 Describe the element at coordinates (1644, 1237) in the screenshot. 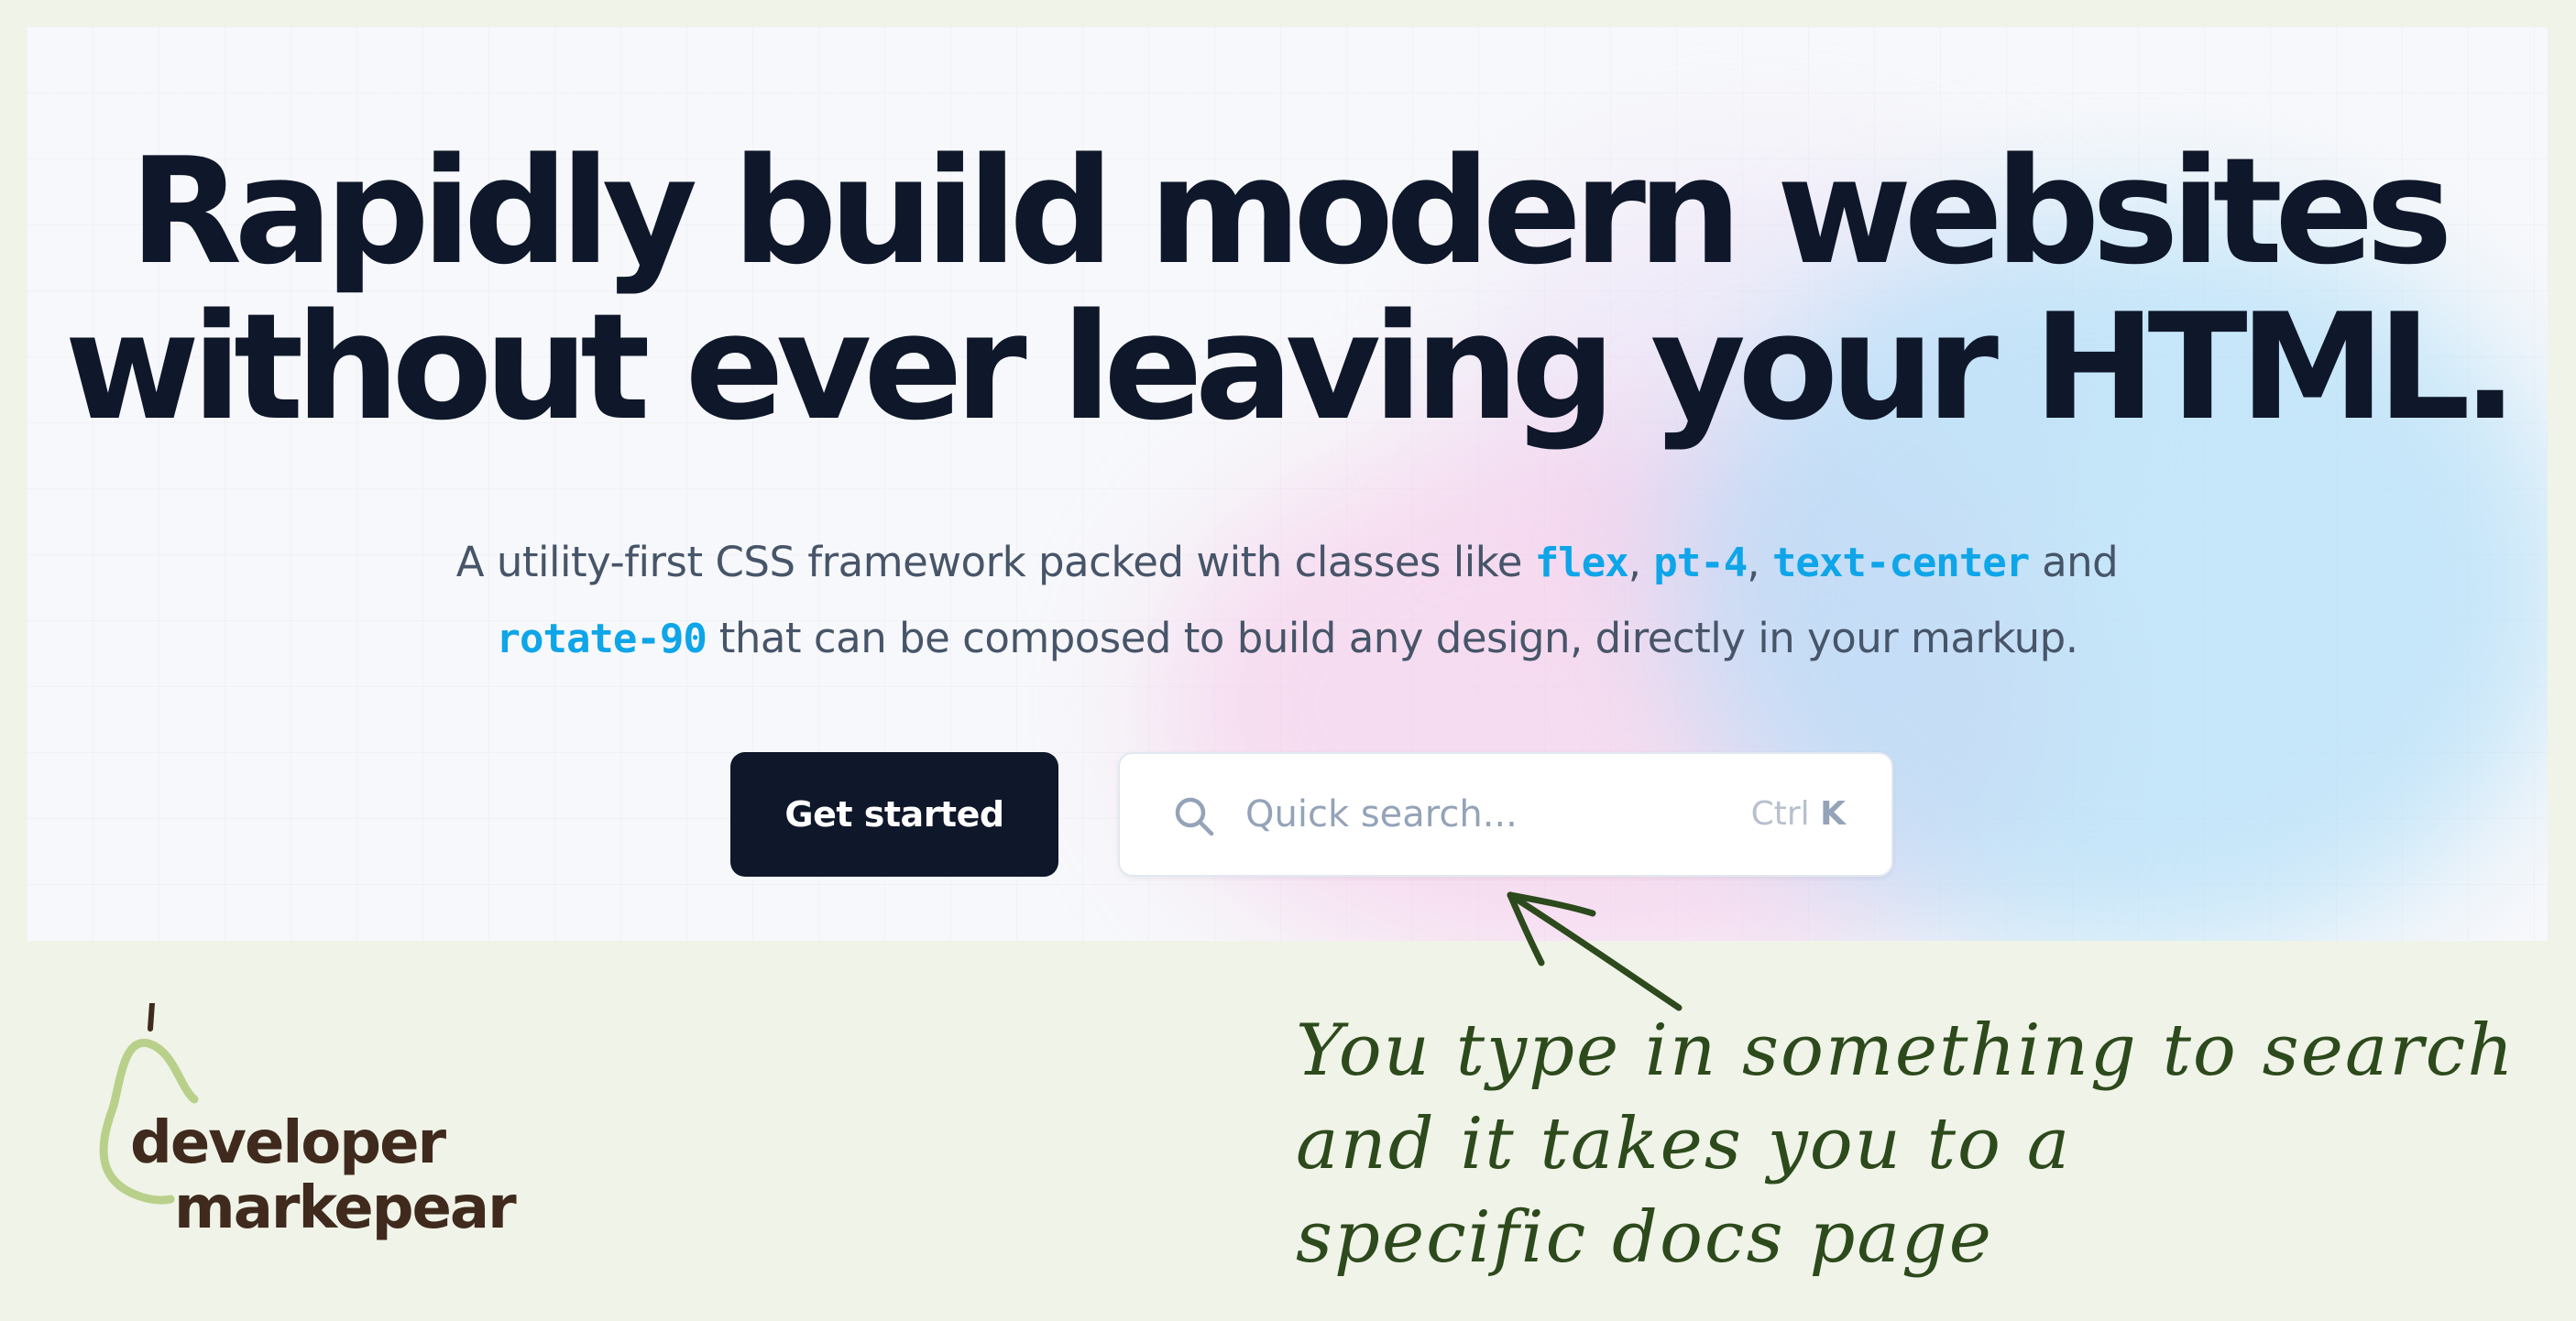

I see `annotation-line-3: specific docs page` at that location.